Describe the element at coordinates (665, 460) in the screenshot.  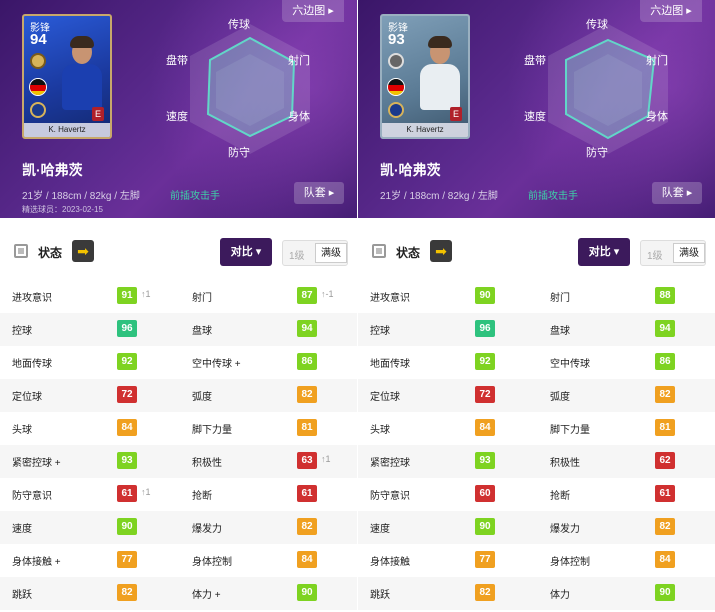
I see `stat-value-badge: 62` at that location.